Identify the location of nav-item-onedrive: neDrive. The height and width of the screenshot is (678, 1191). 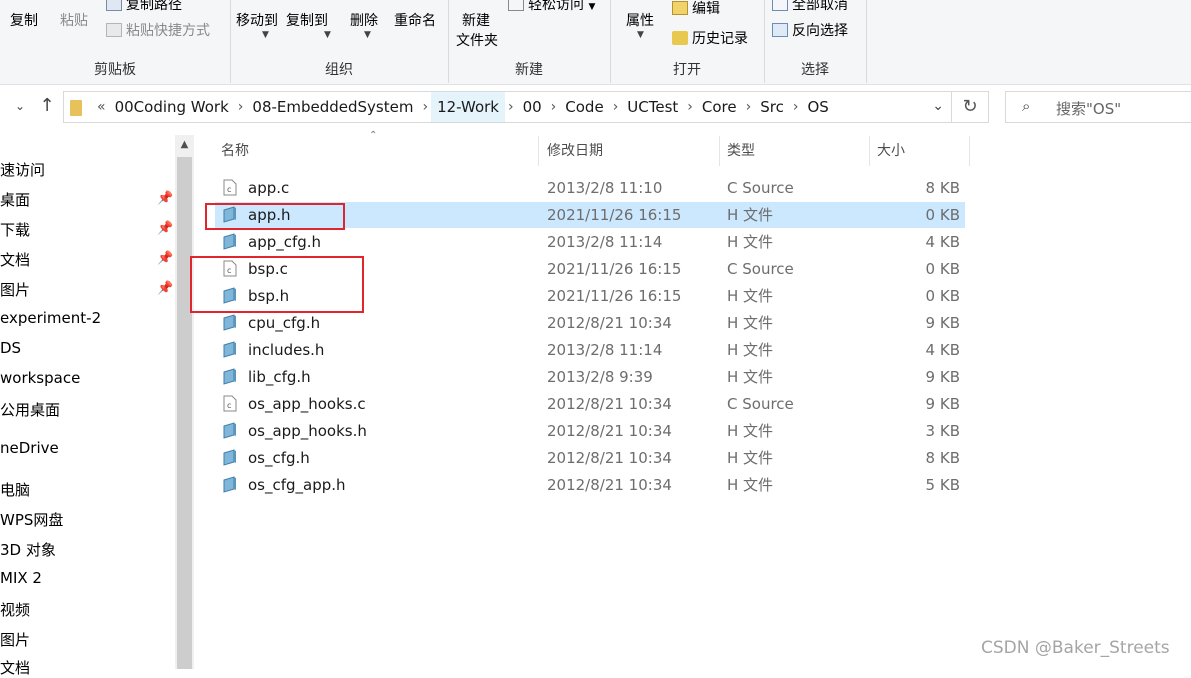
(29, 448).